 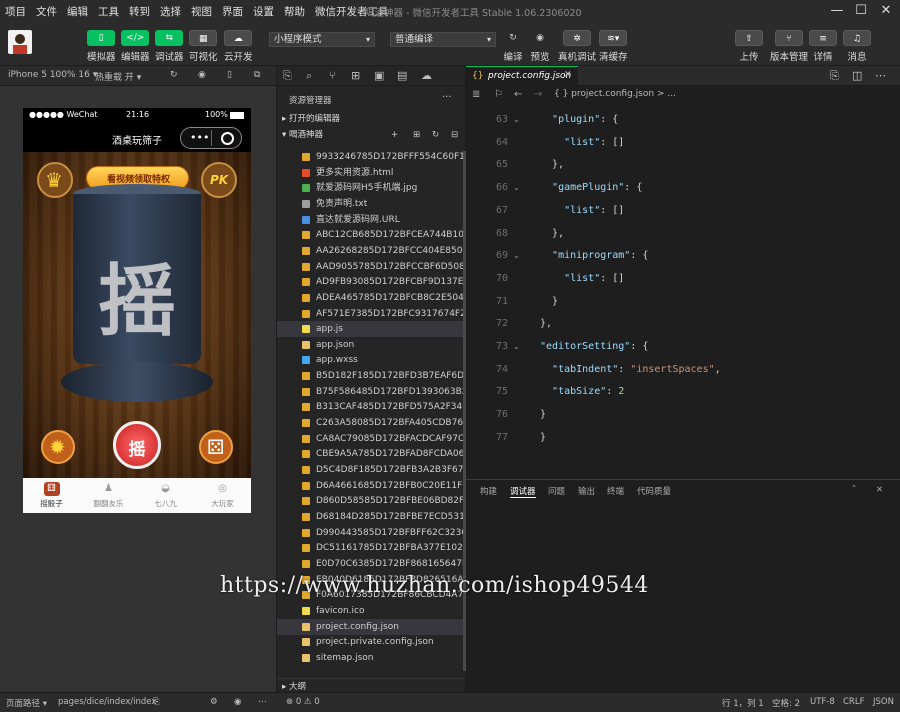 I want to click on search-icon: ⌕, so click(x=309, y=76).